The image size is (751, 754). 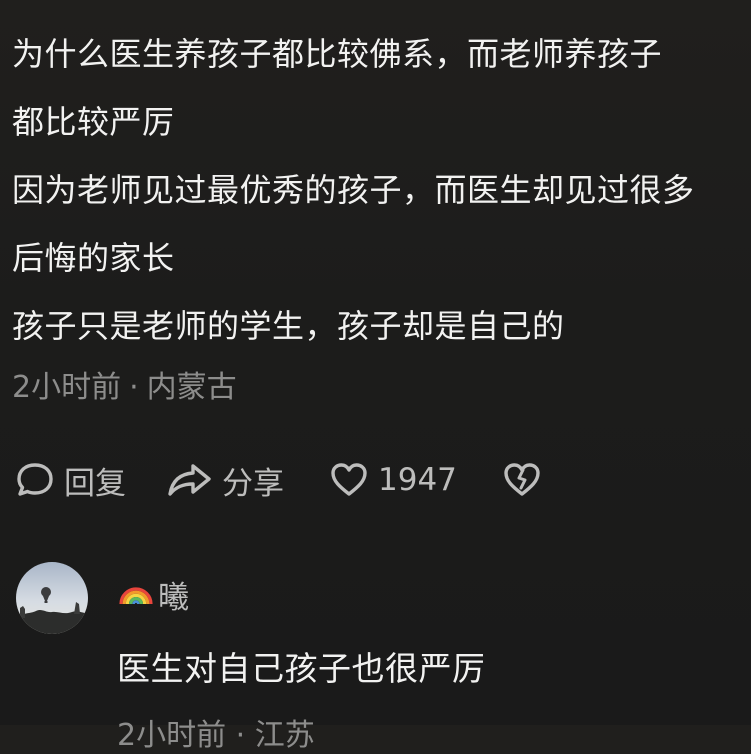 I want to click on share-button: 分享, so click(x=225, y=480).